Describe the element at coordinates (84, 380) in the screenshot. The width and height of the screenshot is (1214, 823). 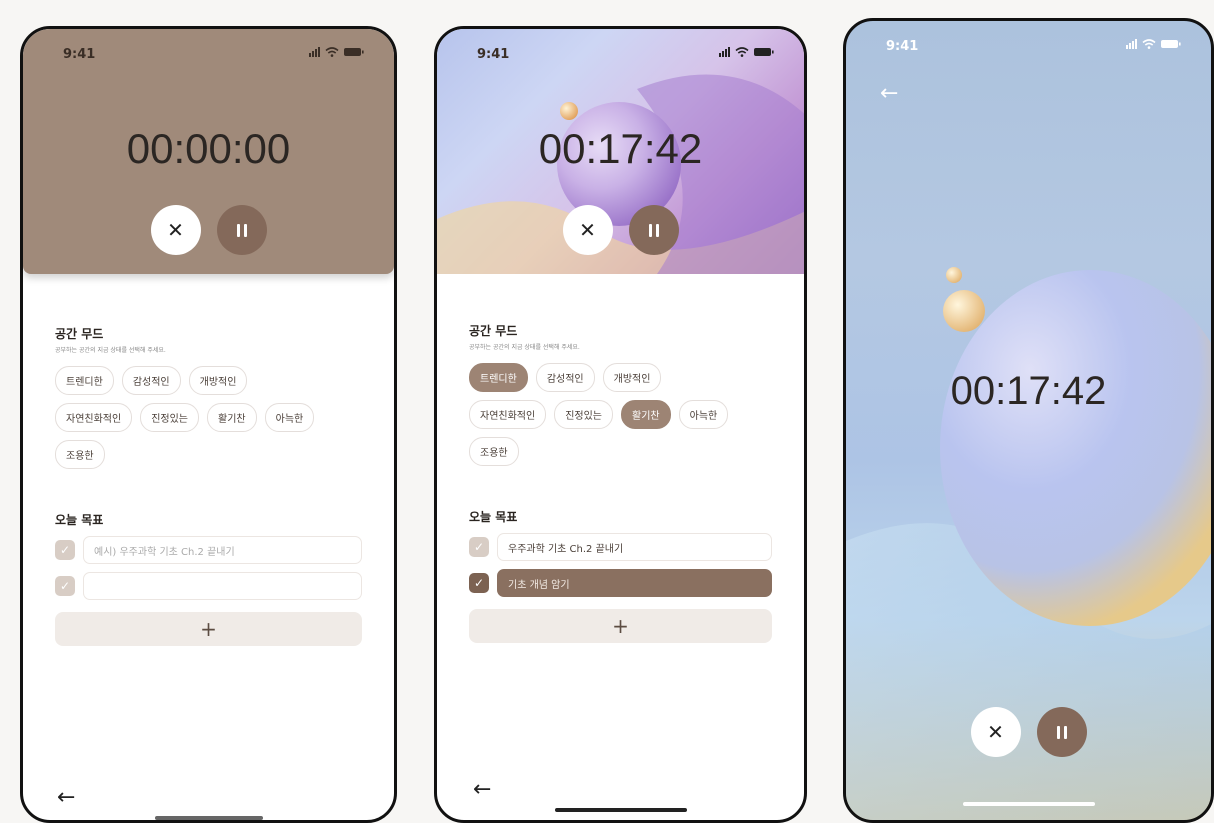
I see `mood-chip: 트렌디한` at that location.